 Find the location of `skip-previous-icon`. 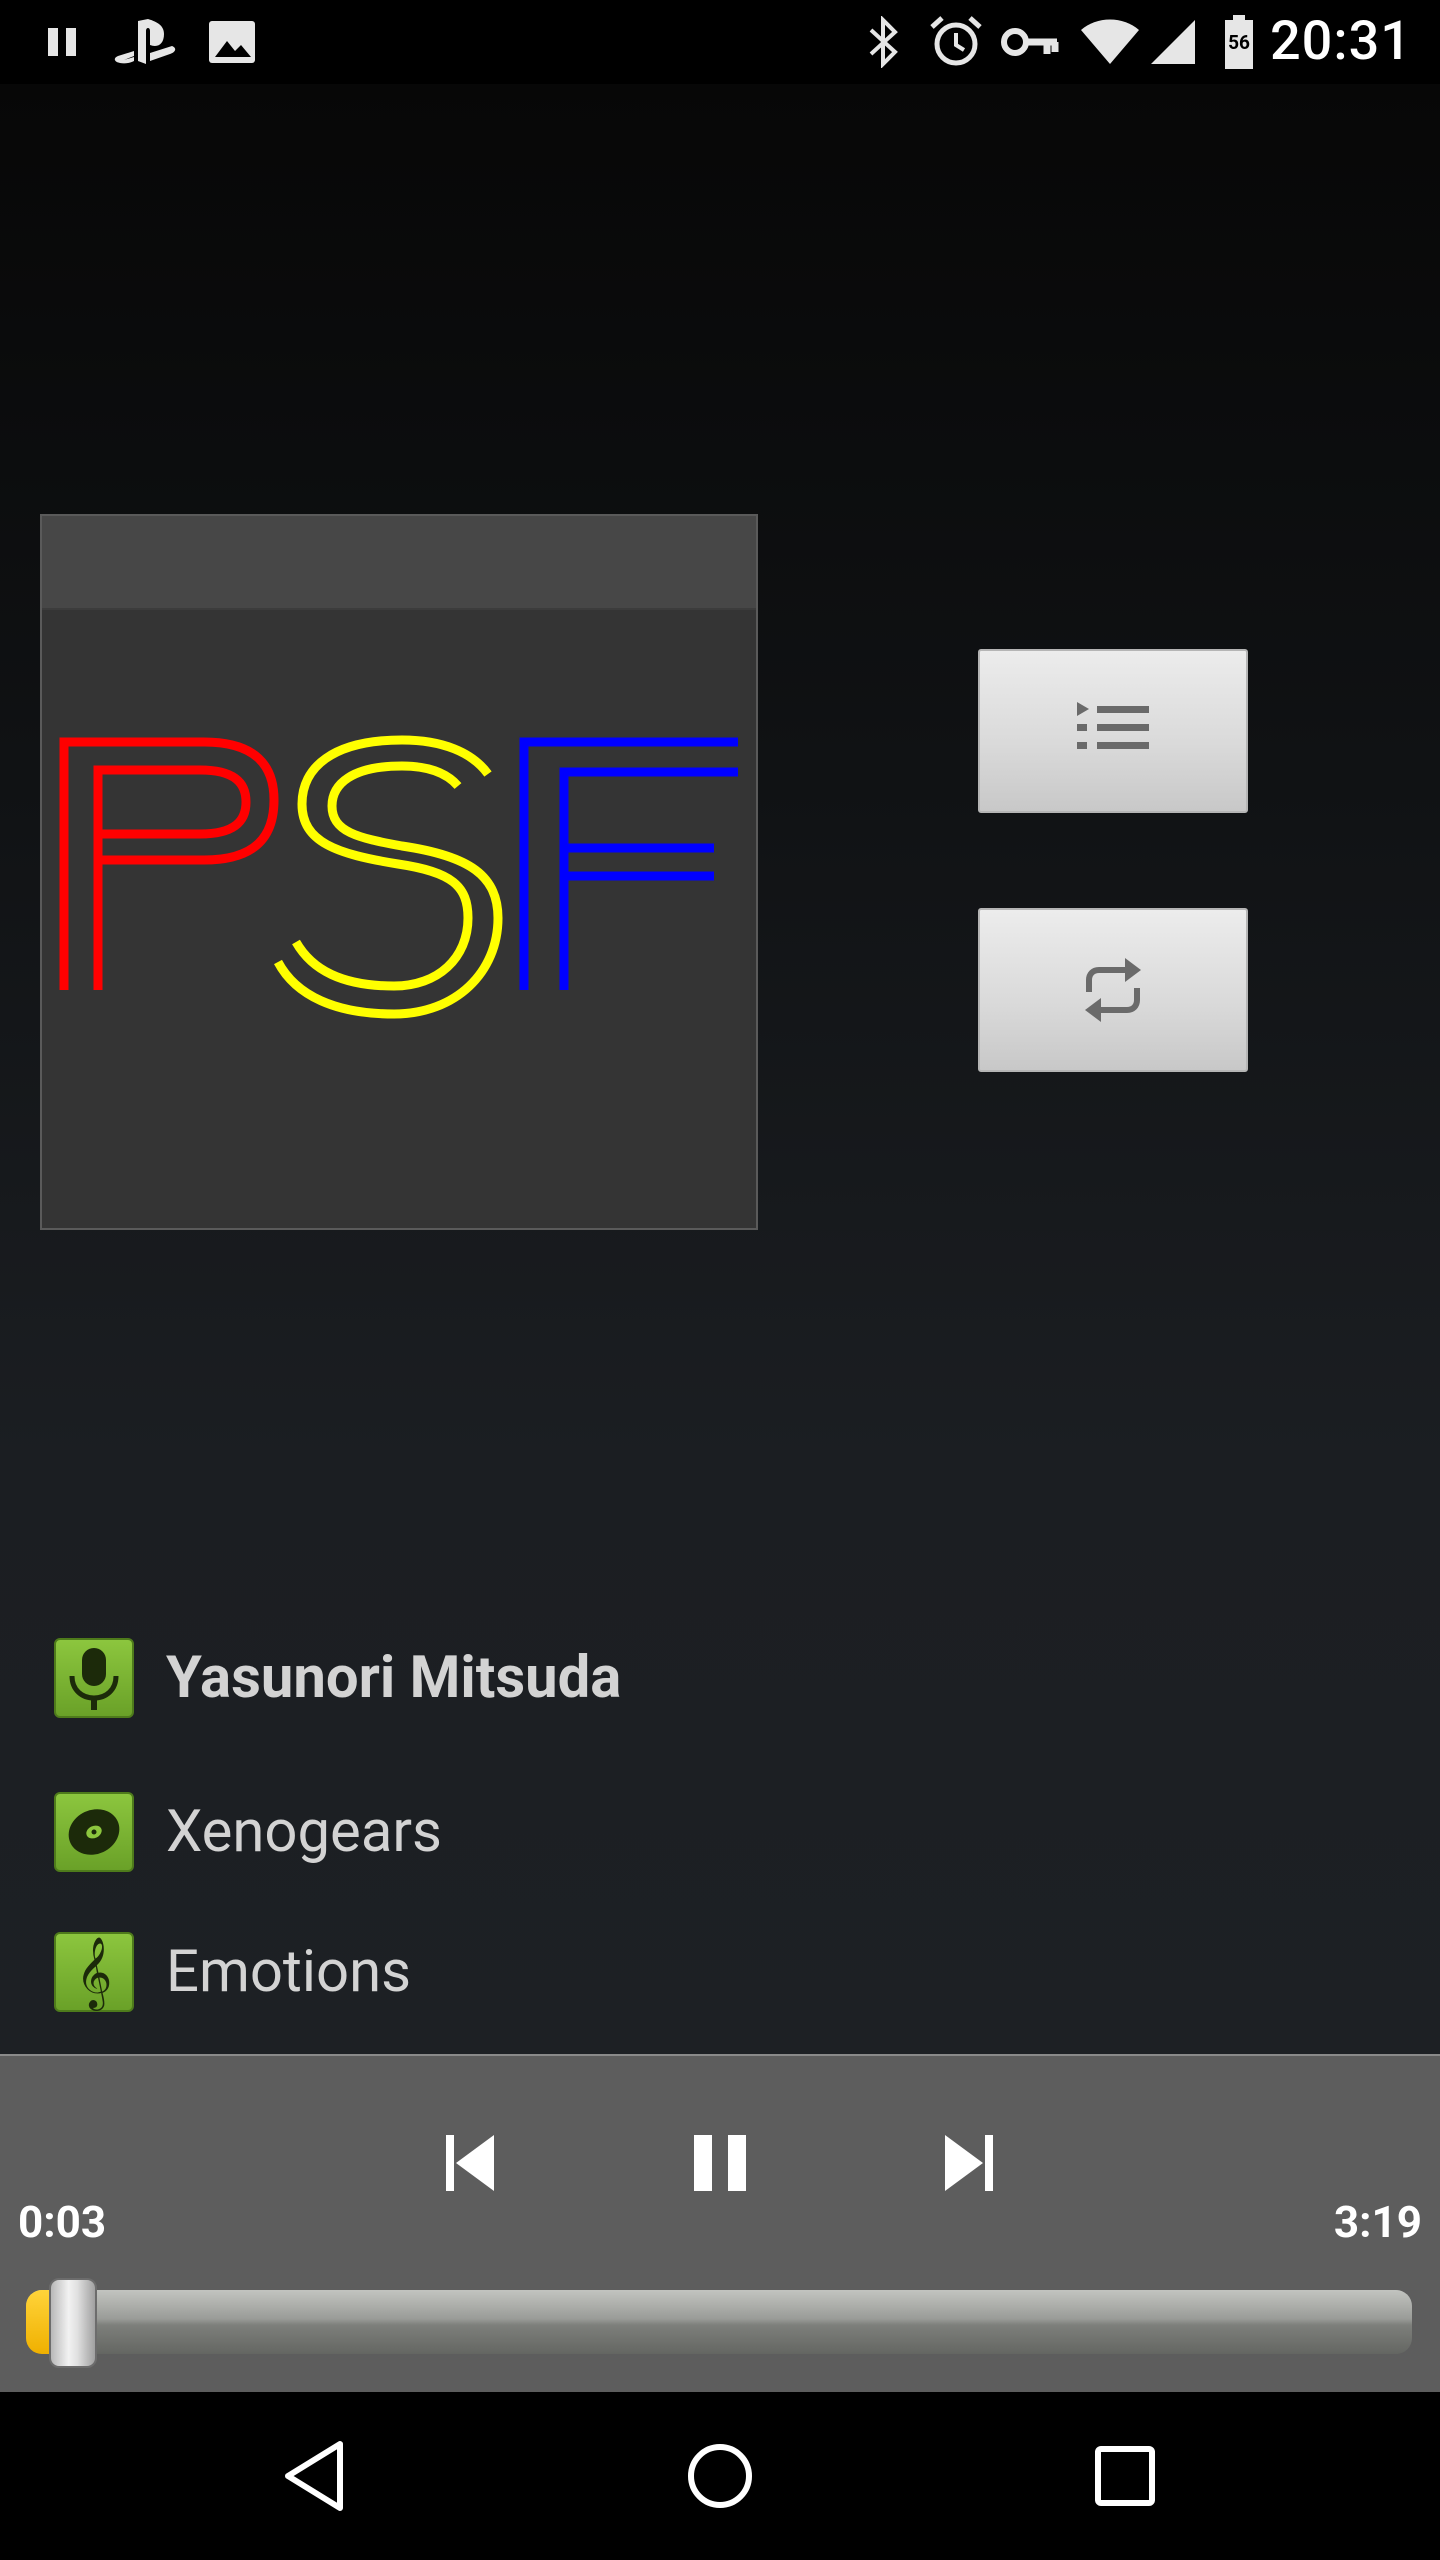

skip-previous-icon is located at coordinates (470, 2163).